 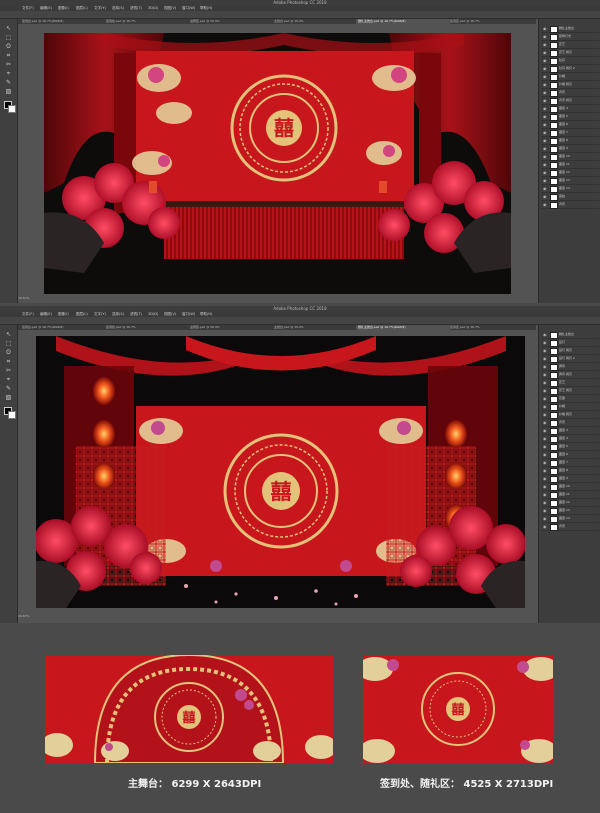 What do you see at coordinates (570, 343) in the screenshot?
I see `layer-row: ◉ 宫灯` at bounding box center [570, 343].